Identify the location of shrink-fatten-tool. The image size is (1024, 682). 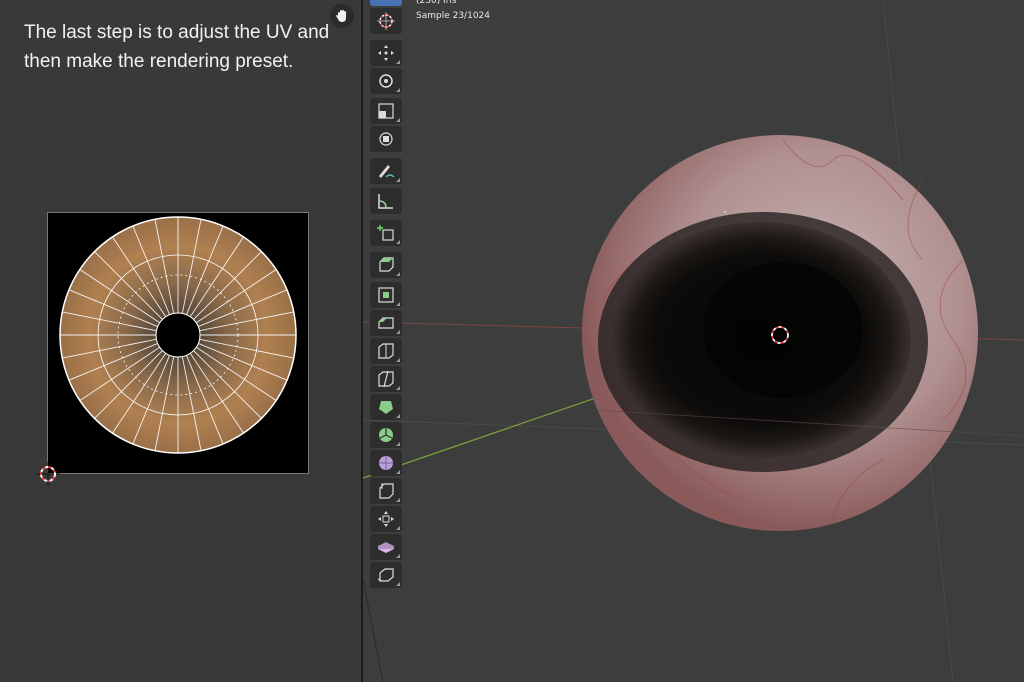
(386, 519).